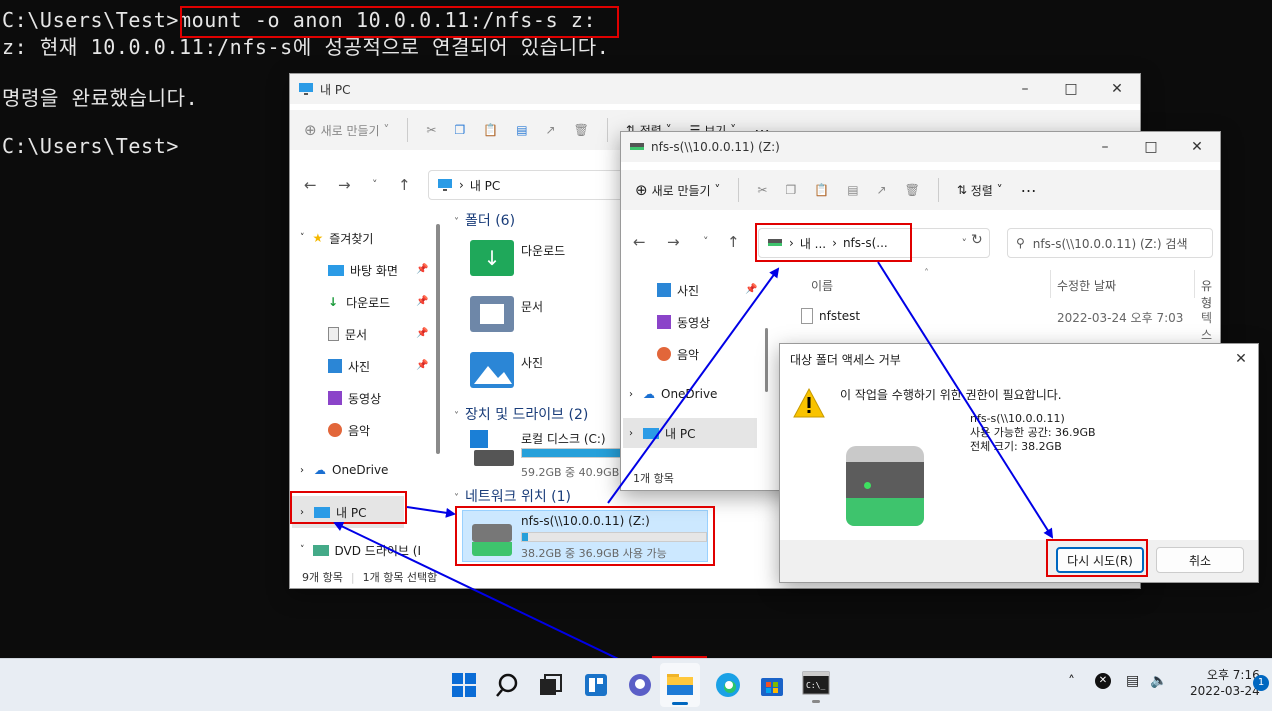 The height and width of the screenshot is (711, 1272). I want to click on local-disk-name: 로컬 디스크 (C:), so click(563, 438).